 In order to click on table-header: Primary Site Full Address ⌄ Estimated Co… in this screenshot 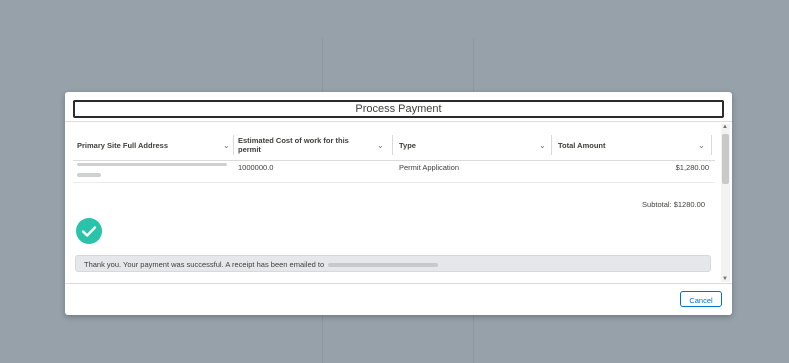, I will do `click(394, 145)`.